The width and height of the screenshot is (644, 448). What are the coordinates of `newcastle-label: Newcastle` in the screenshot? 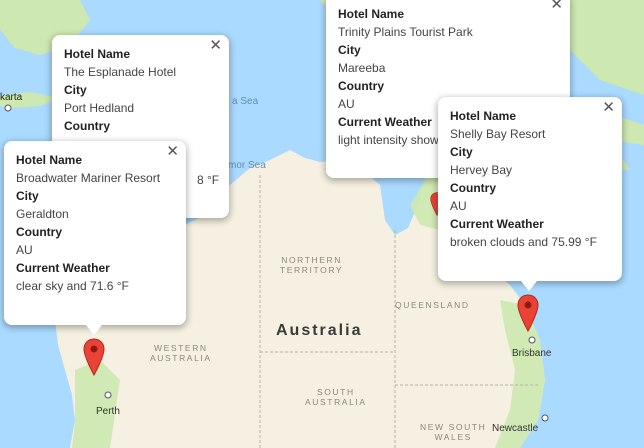 It's located at (515, 428).